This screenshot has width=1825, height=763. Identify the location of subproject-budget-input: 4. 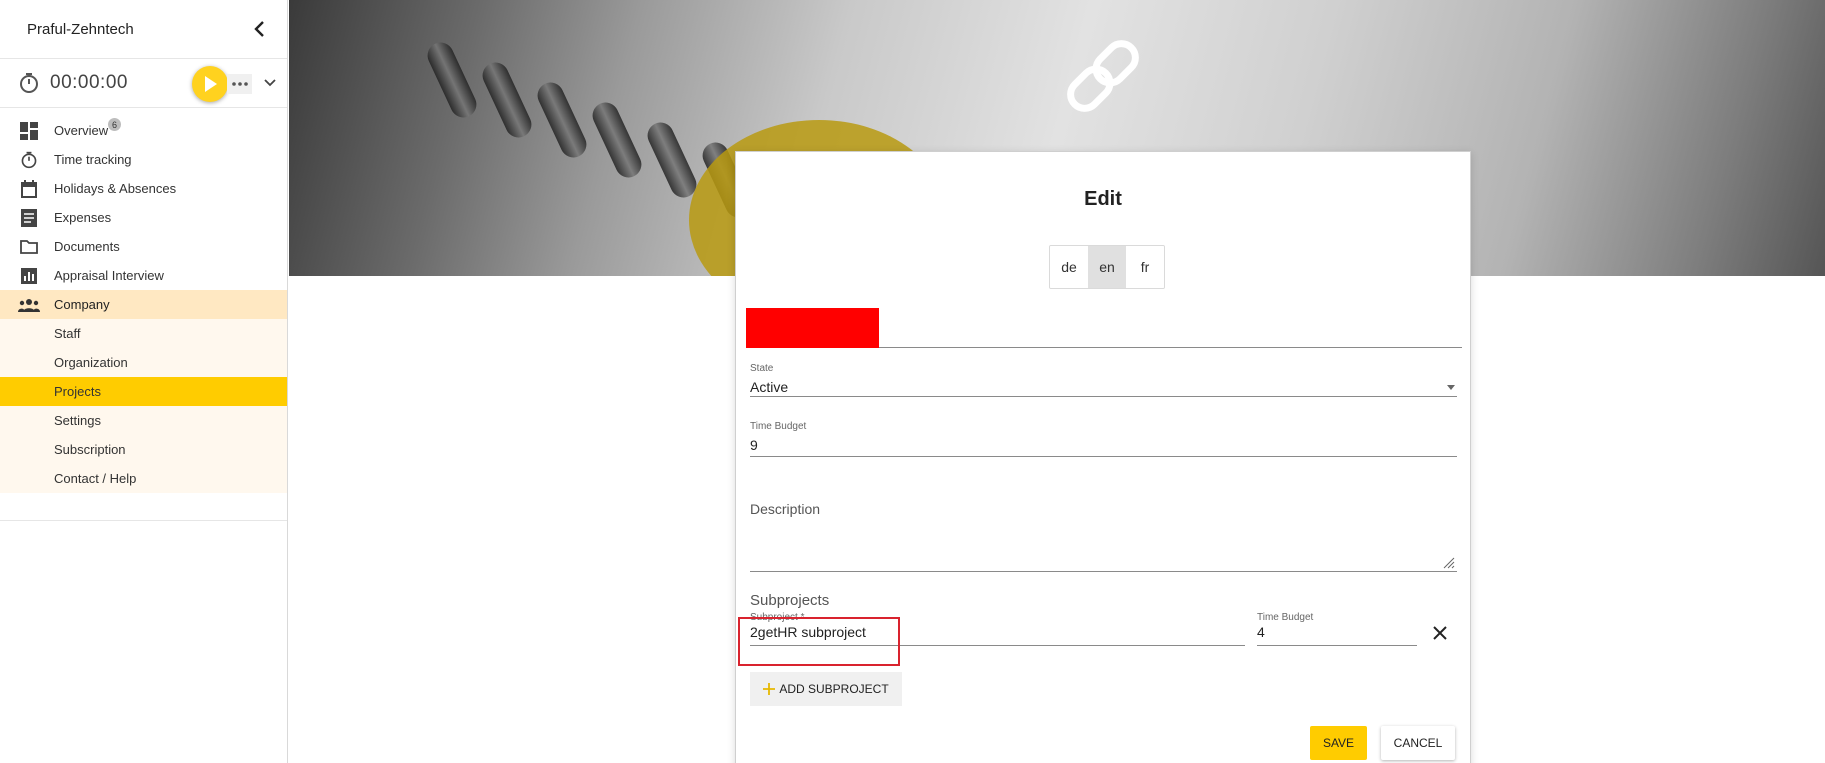
(1337, 634).